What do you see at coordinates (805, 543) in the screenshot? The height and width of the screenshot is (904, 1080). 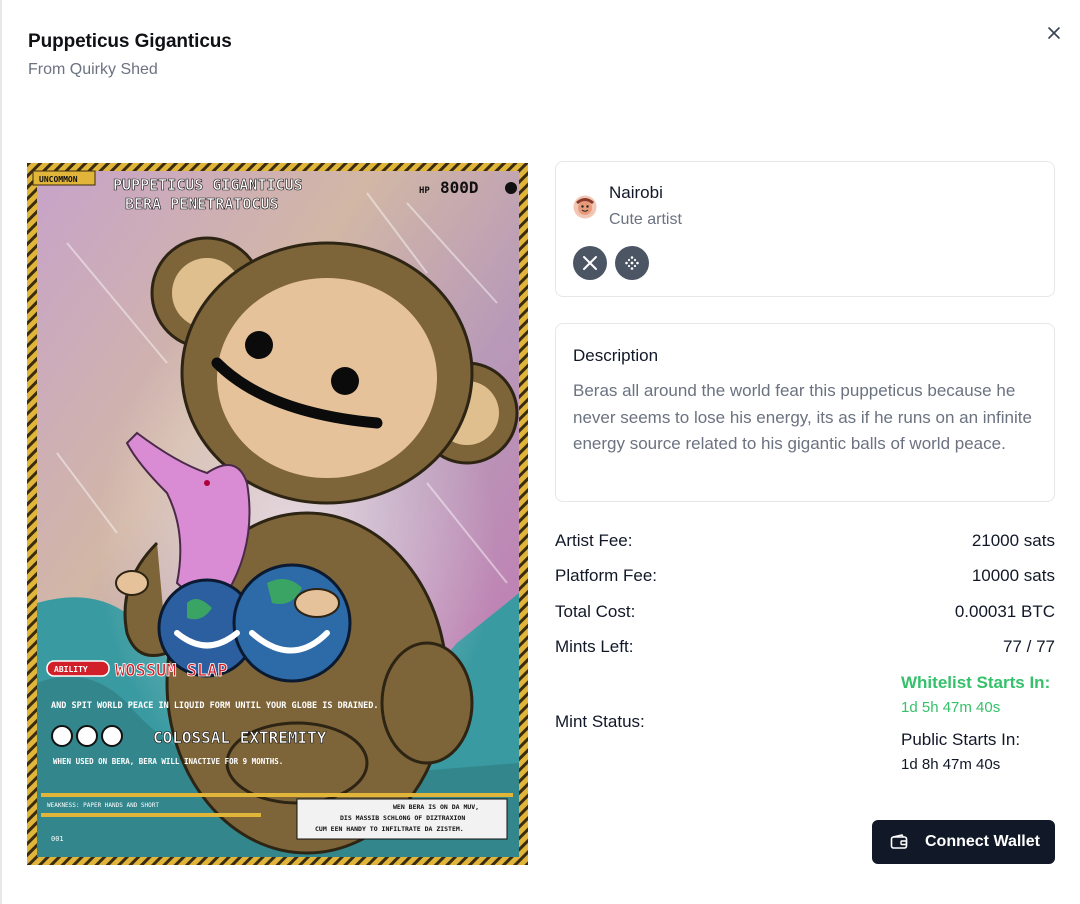 I see `artist-fee-row: Artist Fee: 21000 sats` at bounding box center [805, 543].